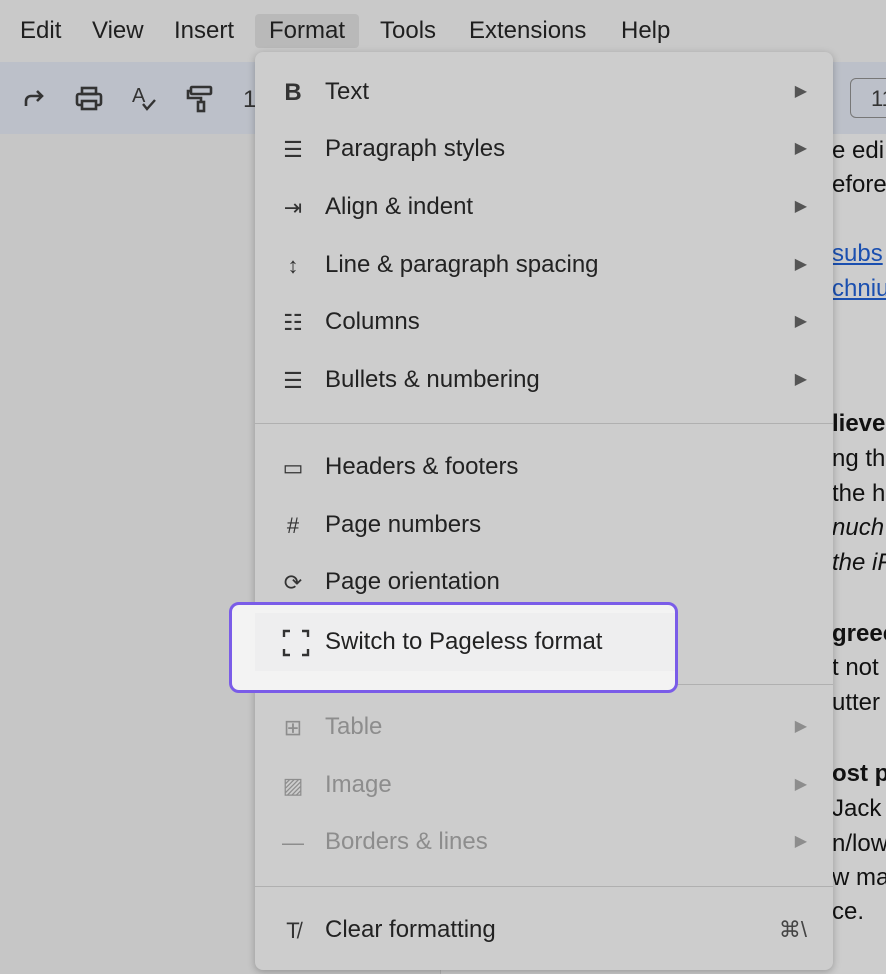 The height and width of the screenshot is (974, 886). I want to click on doc-text-line: Jack, so click(857, 808).